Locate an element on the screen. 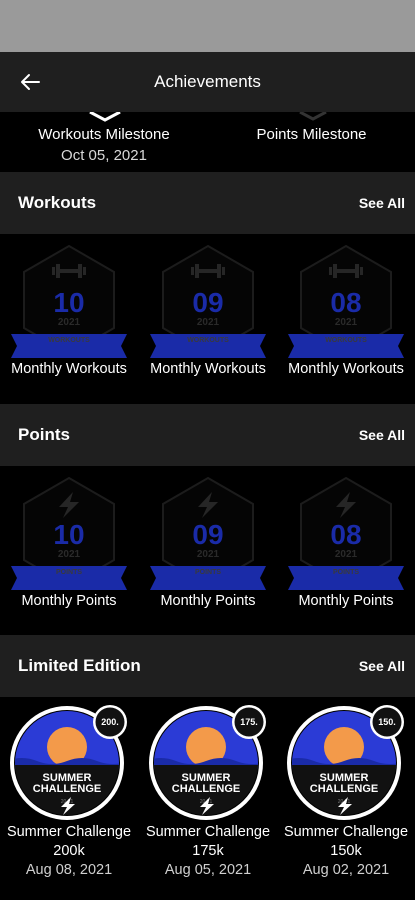 The width and height of the screenshot is (415, 900). locked-badge-graphic: 102021 WORKOUTS is located at coordinates (69, 301).